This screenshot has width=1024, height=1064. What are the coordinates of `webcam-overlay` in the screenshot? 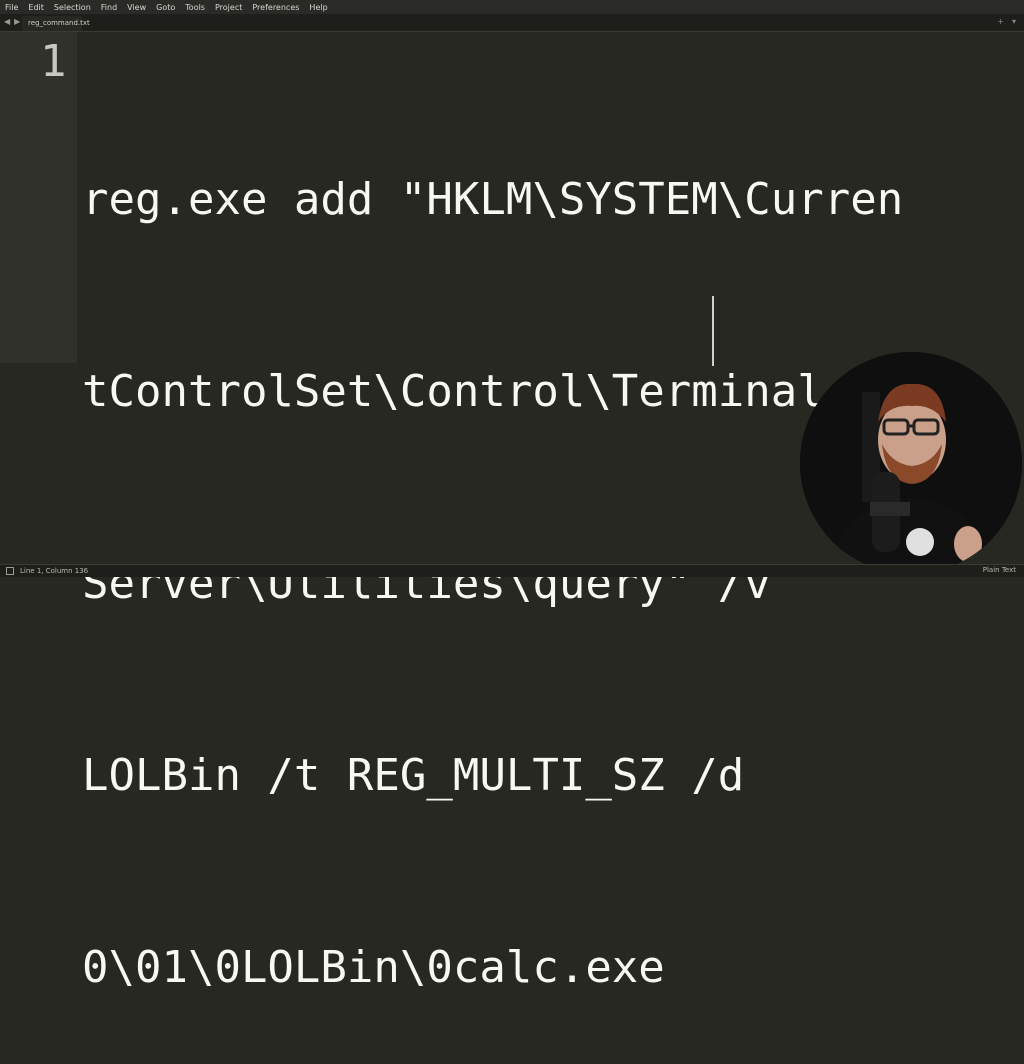 It's located at (911, 463).